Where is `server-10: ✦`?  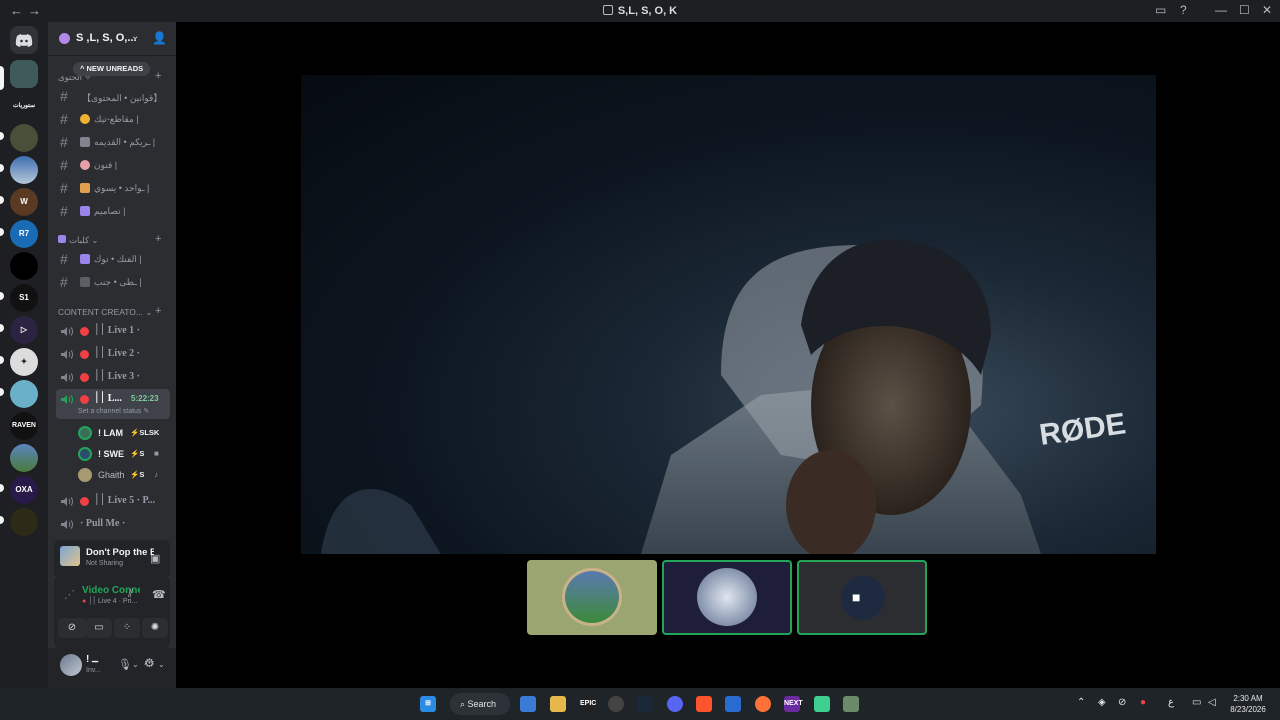
server-10: ✦ is located at coordinates (24, 362).